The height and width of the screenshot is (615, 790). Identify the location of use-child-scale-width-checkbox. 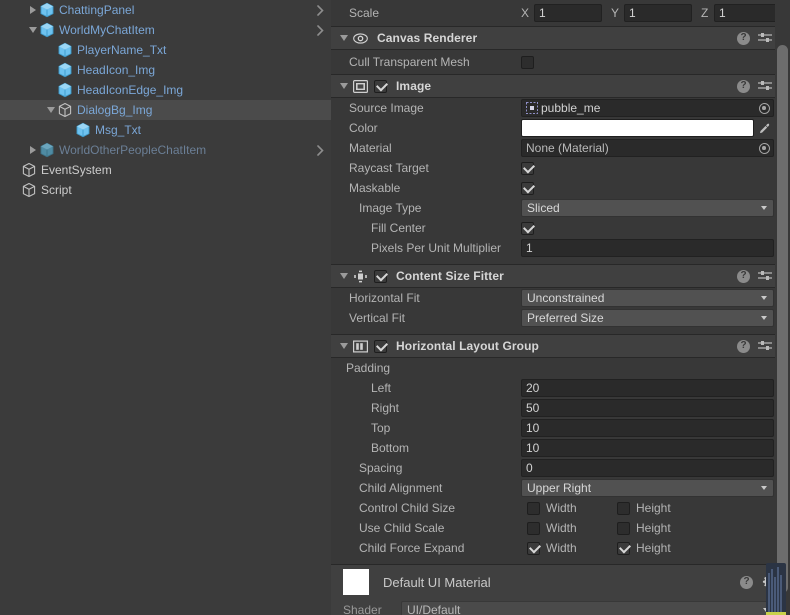
(533, 528).